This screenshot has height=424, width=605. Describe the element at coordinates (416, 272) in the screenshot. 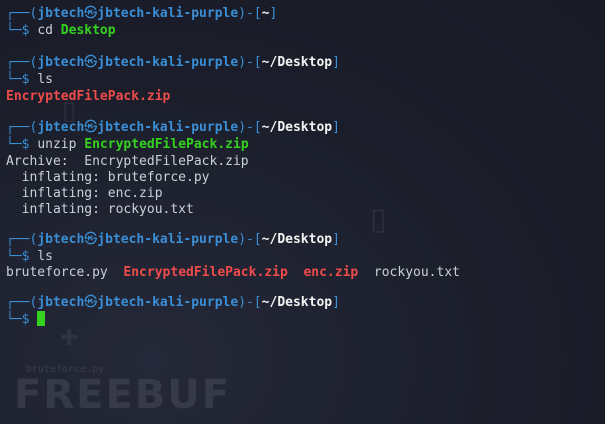

I see `file-name: rockyou.txt` at that location.